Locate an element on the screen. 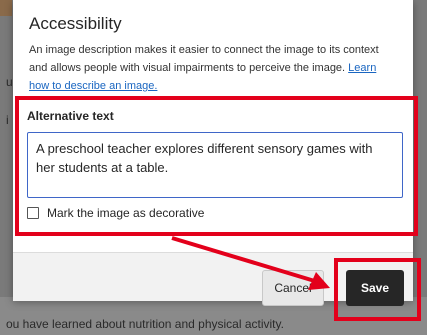 The image size is (427, 335). decorative-checkbox-row: Mark the image as decorative is located at coordinates (115, 213).